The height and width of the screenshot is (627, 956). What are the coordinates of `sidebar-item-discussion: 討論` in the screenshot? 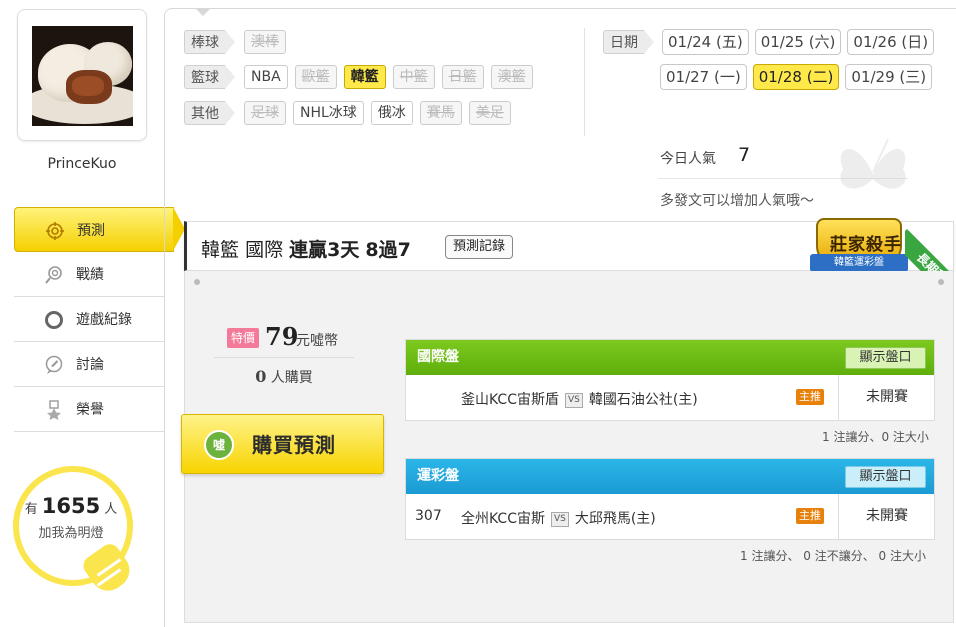 It's located at (89, 364).